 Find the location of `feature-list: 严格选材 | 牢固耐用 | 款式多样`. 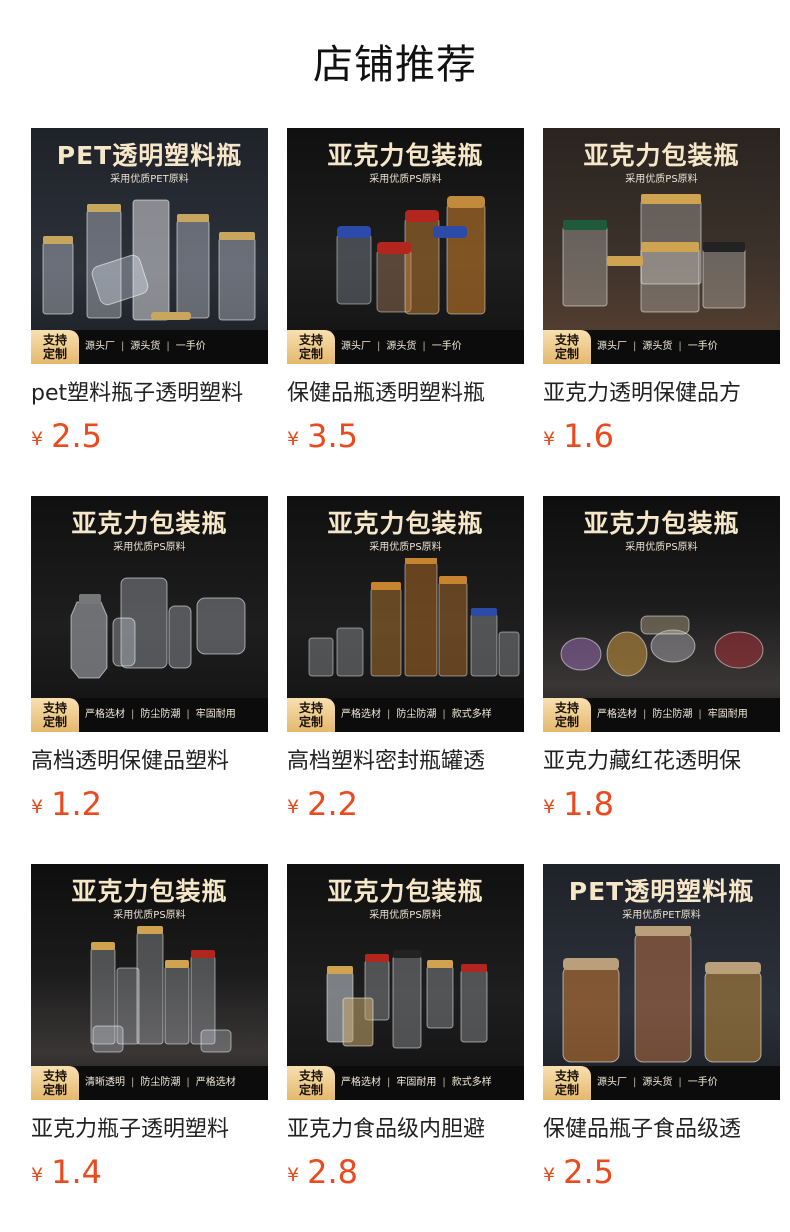

feature-list: 严格选材 | 牢固耐用 | 款式多样 is located at coordinates (430, 1083).